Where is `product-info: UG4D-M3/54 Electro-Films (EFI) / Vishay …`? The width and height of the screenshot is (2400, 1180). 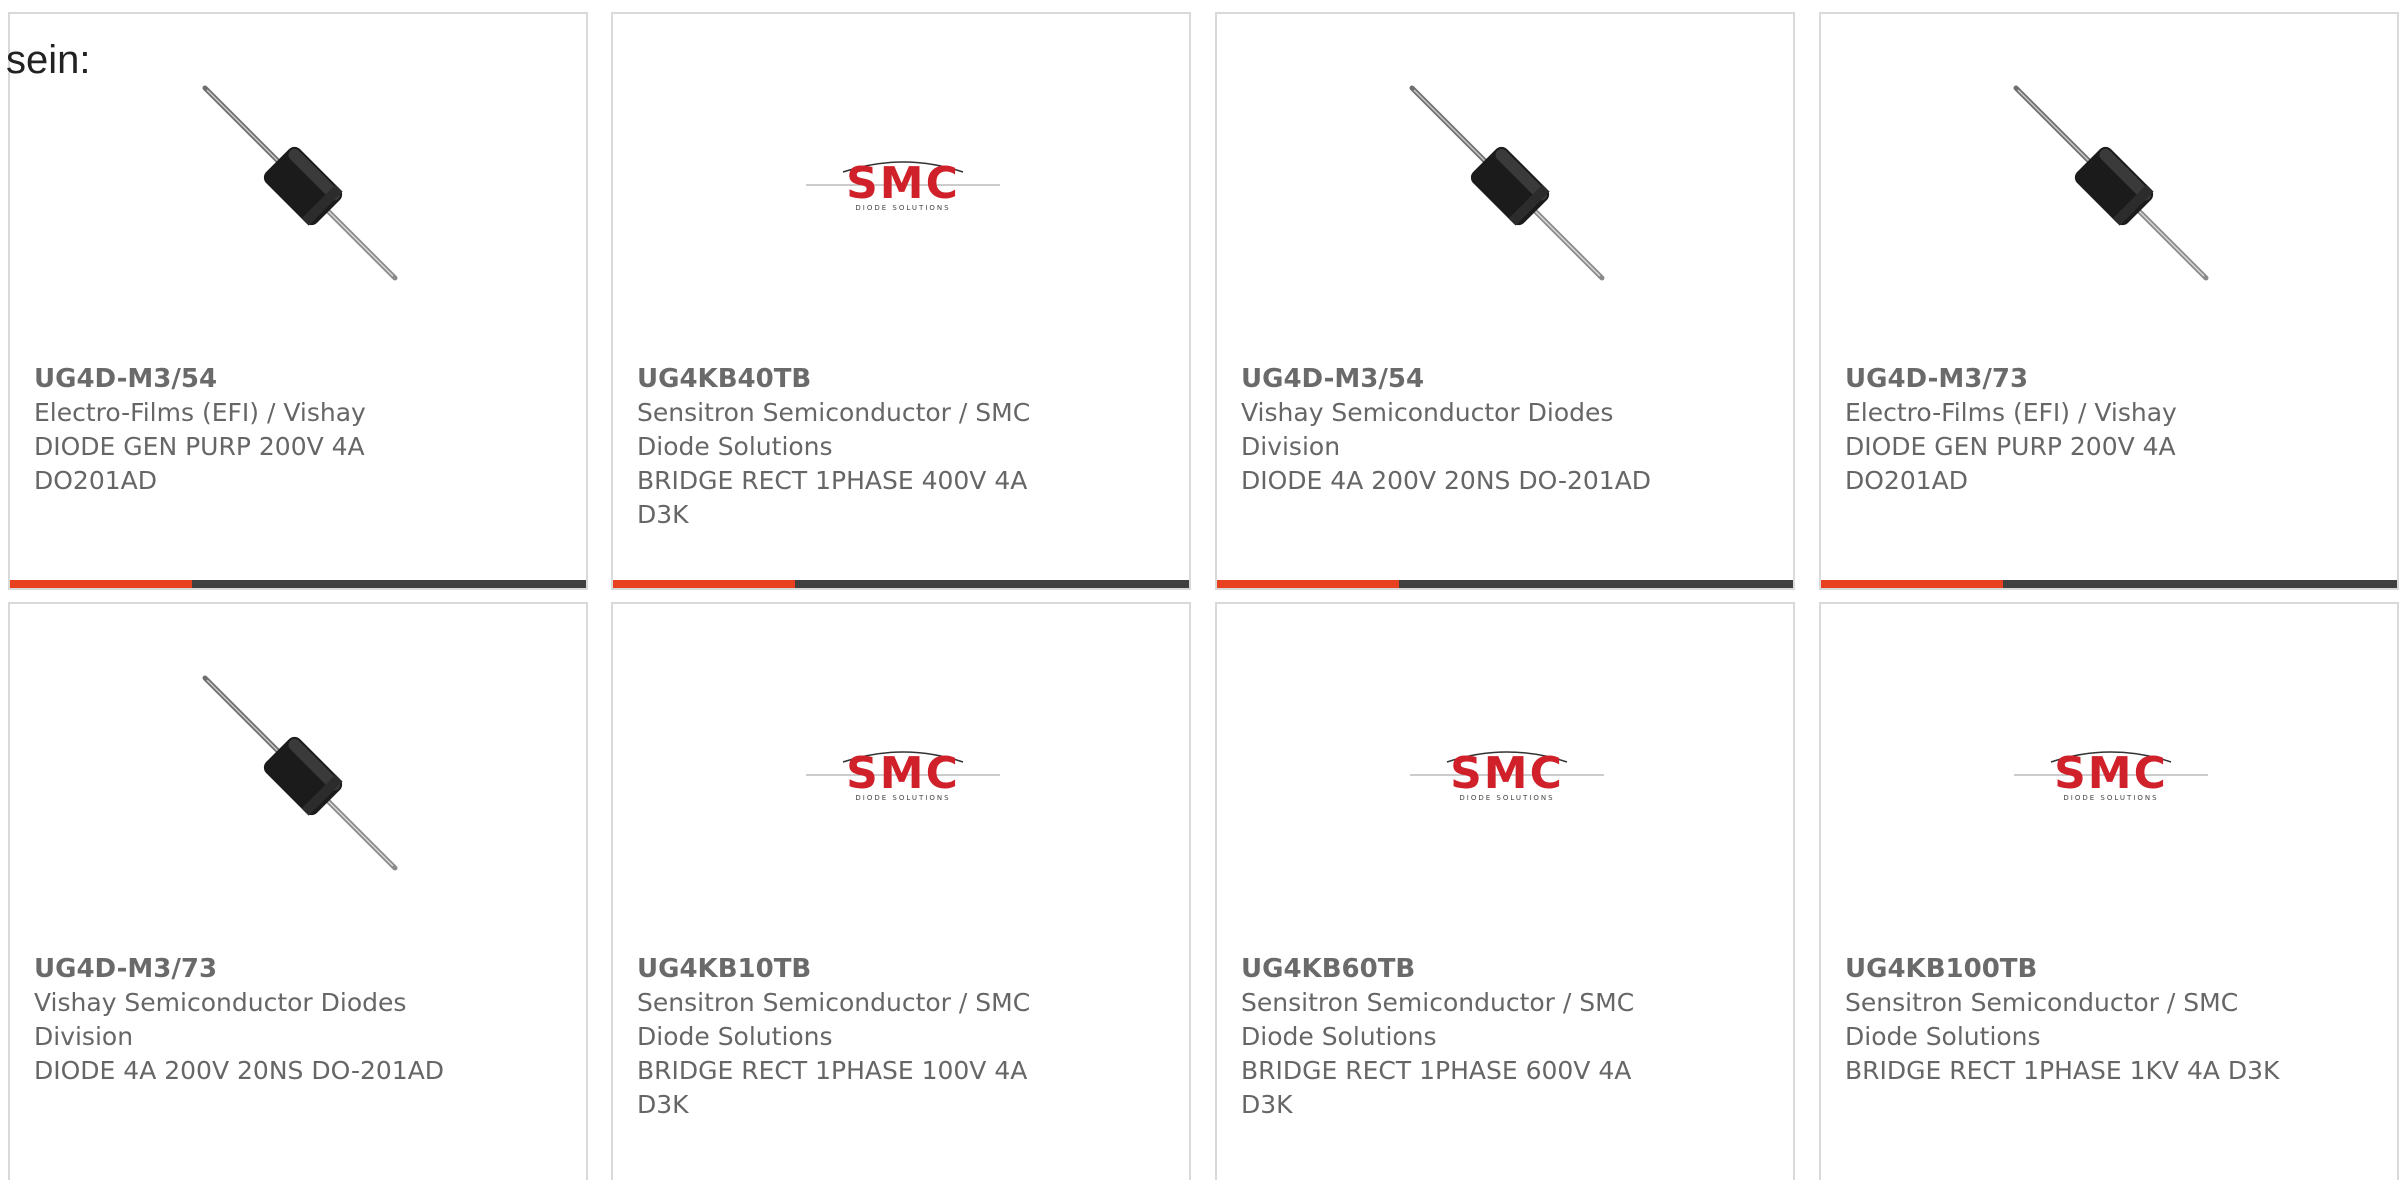
product-info: UG4D-M3/54 Electro-Films (EFI) / Vishay … is located at coordinates (254, 430).